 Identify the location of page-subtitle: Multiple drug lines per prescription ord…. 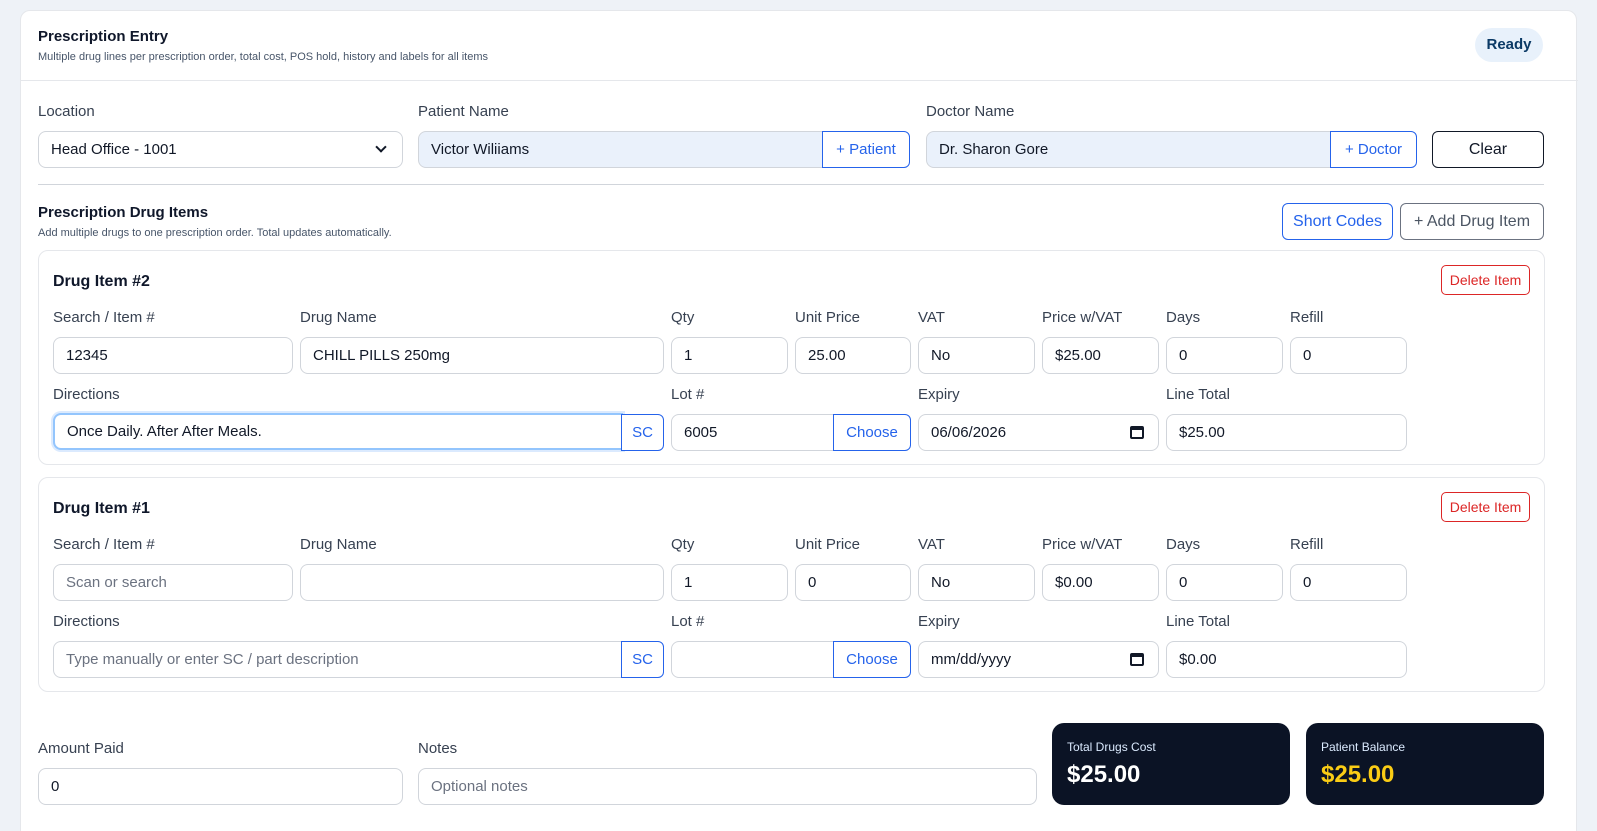
(263, 57).